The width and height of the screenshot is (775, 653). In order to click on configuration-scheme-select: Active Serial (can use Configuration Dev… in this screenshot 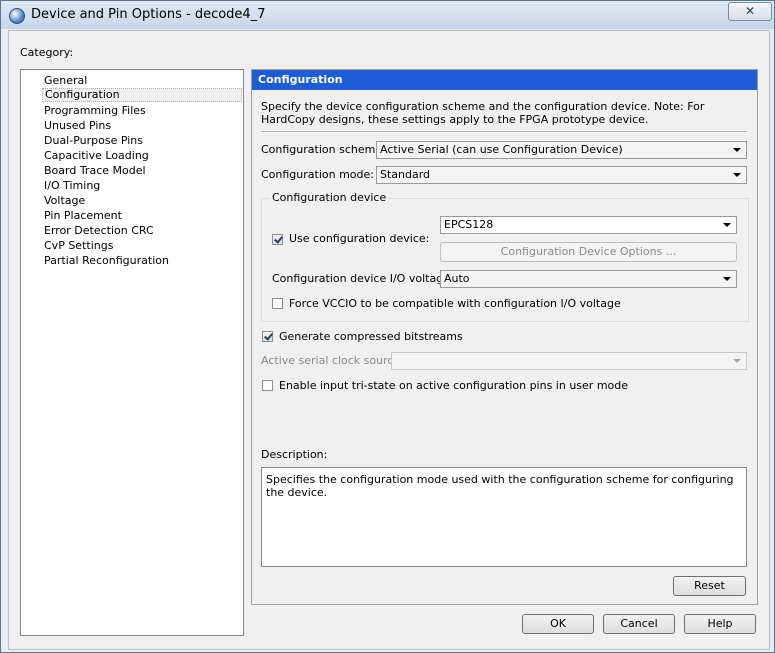, I will do `click(561, 150)`.